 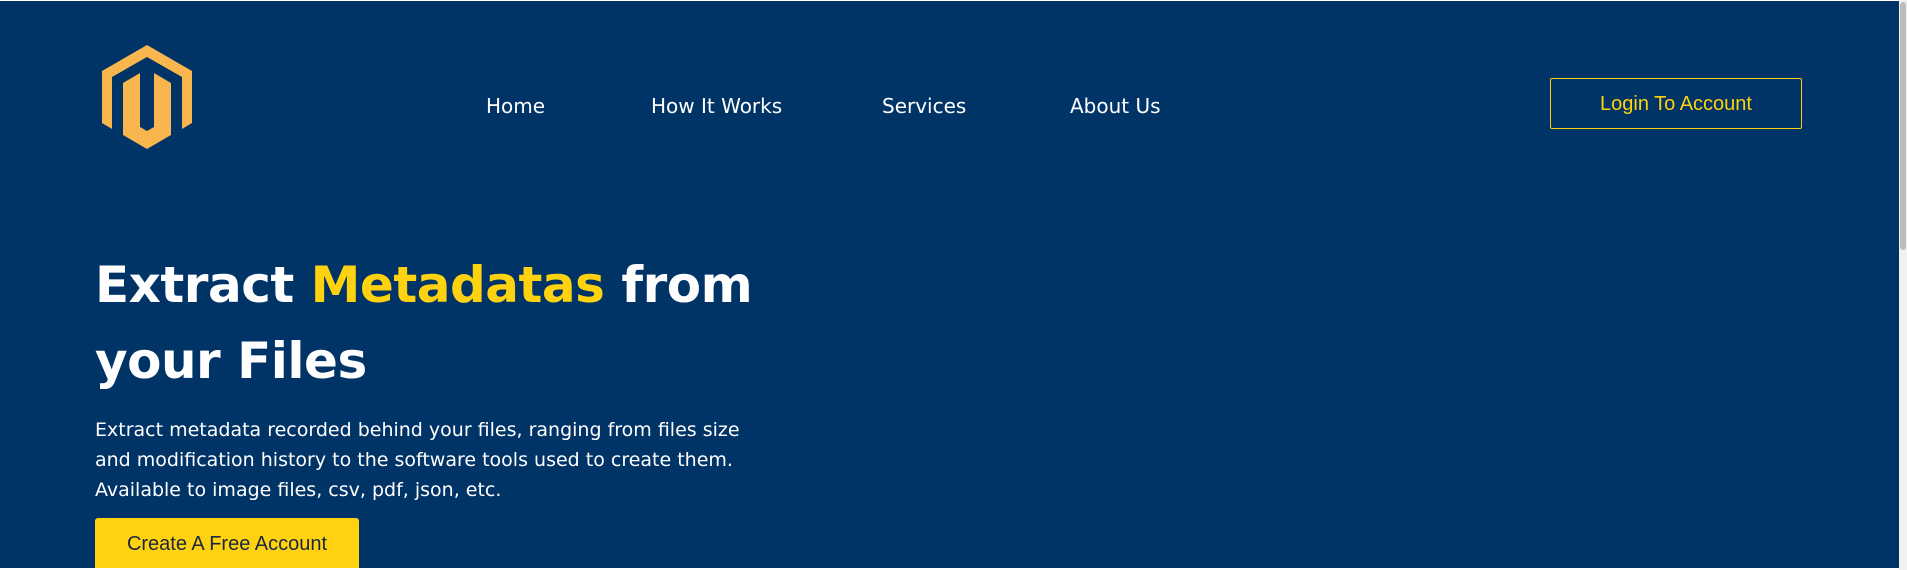 What do you see at coordinates (1115, 106) in the screenshot?
I see `nav-link-about-us: About Us` at bounding box center [1115, 106].